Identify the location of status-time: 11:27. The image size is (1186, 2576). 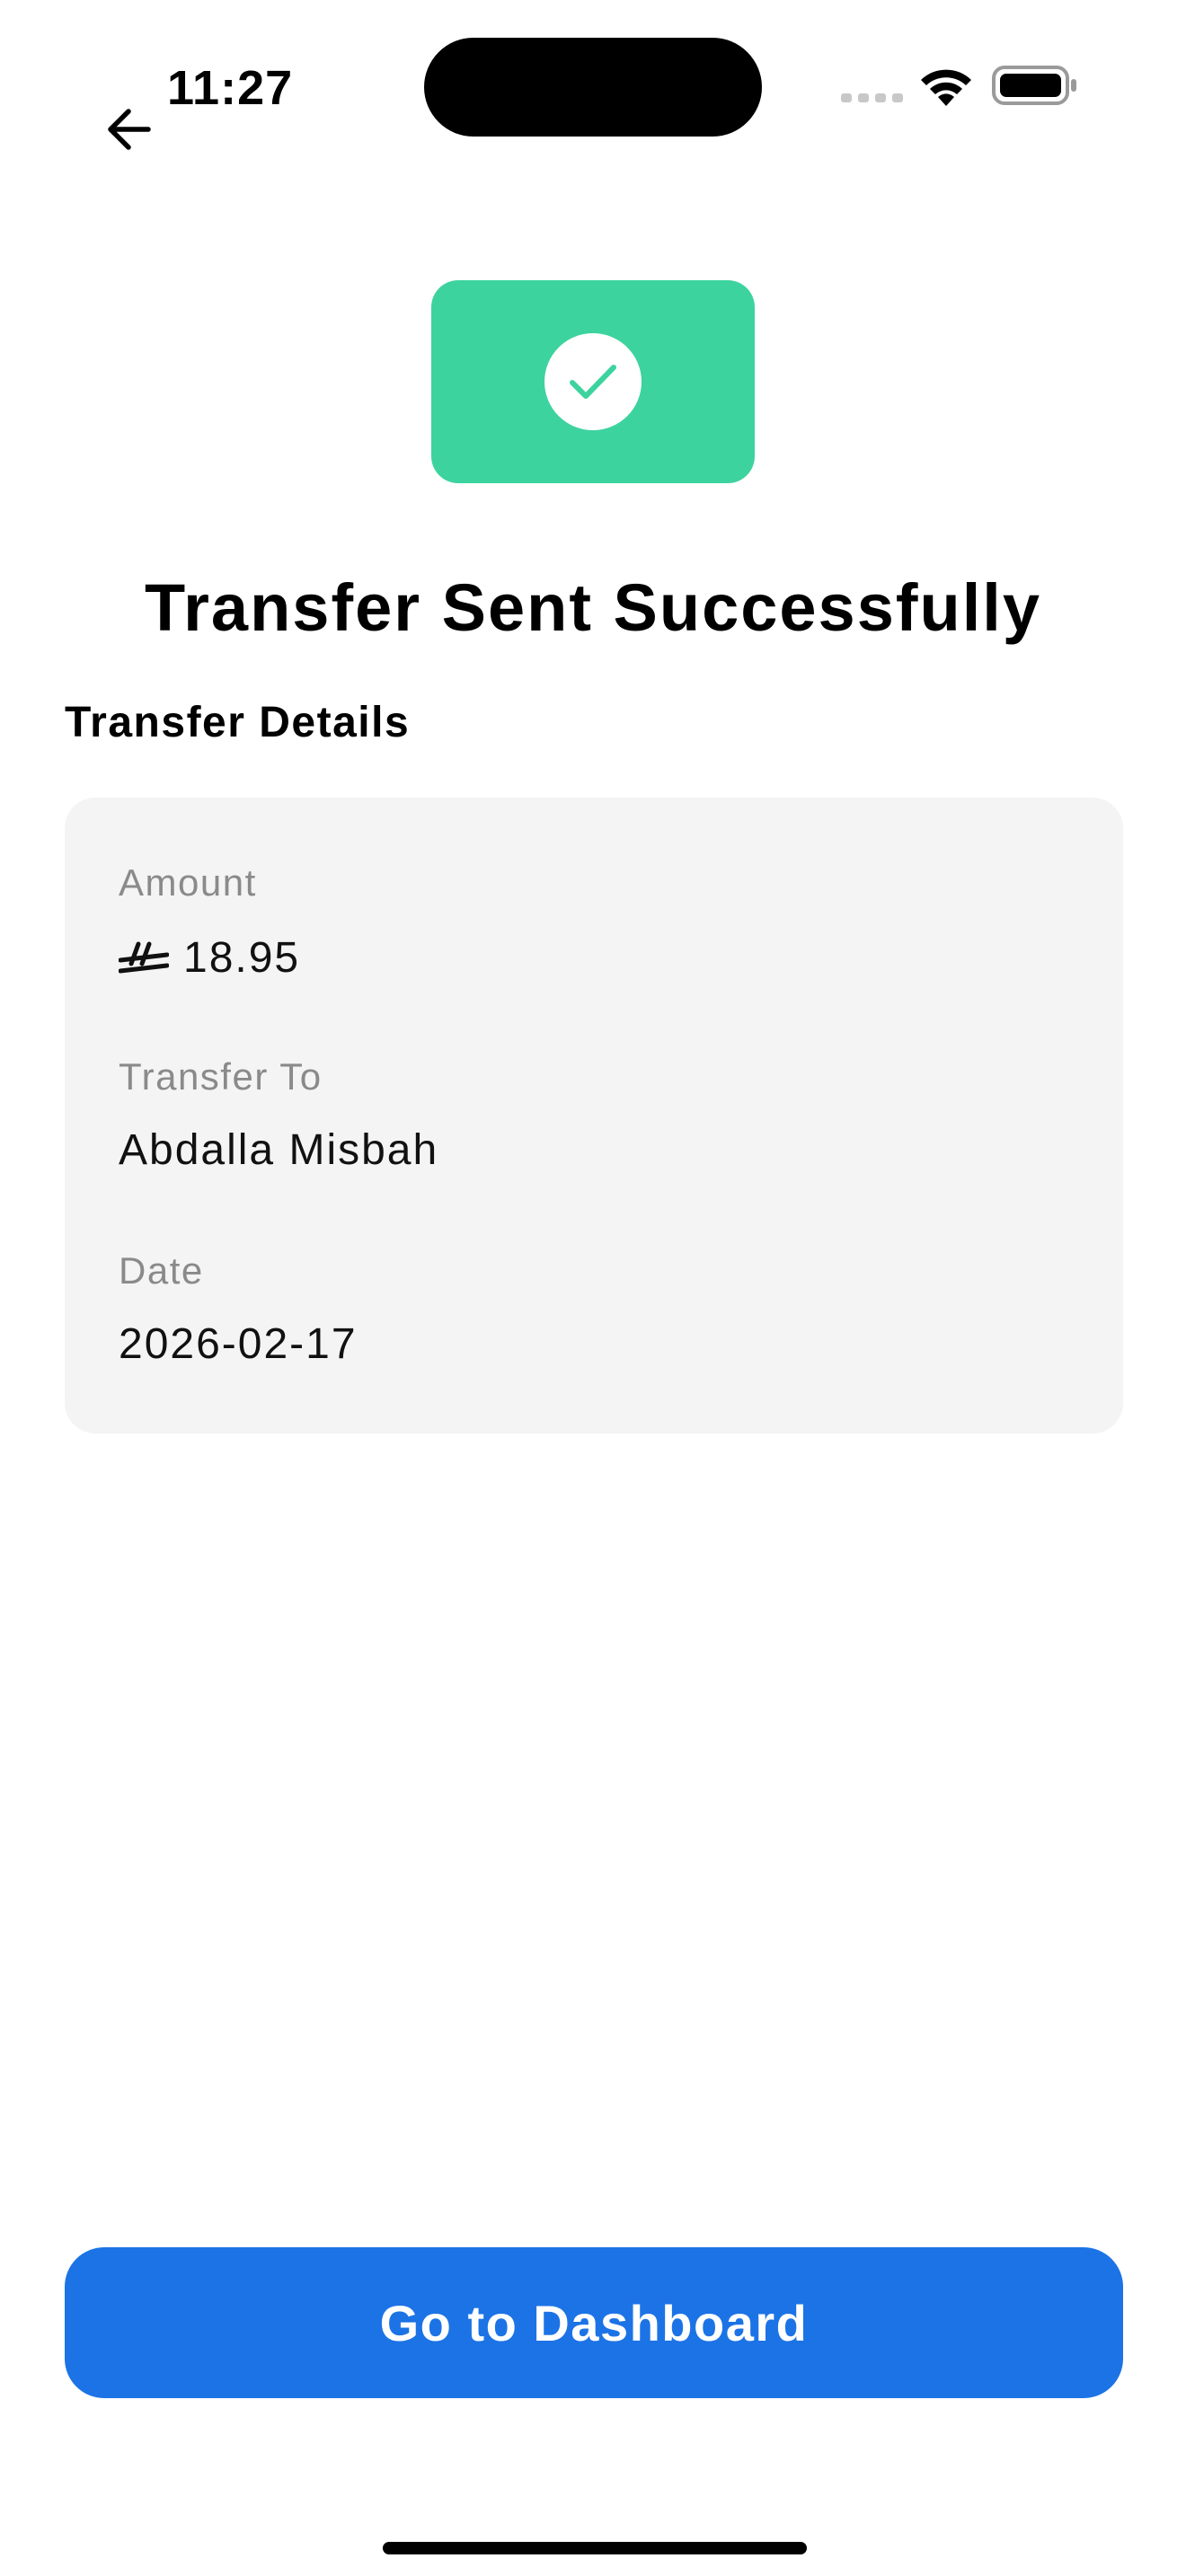
(230, 88).